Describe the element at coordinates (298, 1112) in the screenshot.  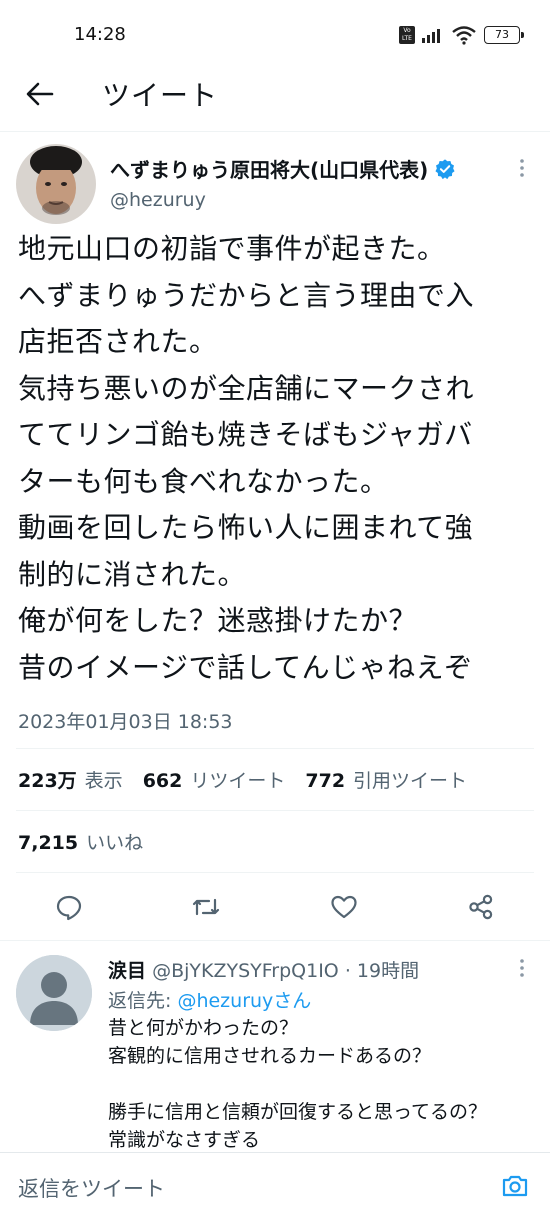
I see `reply-line: 勝手に信用と信頼が回復すると思ってるの？` at that location.